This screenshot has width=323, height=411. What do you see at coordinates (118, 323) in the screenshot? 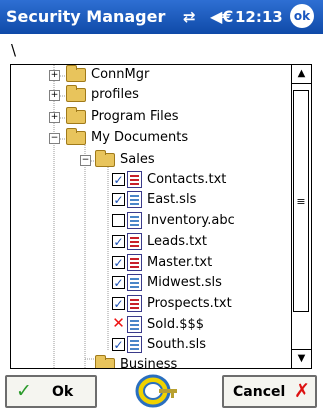
I see `denied-x-icon: ✕` at bounding box center [118, 323].